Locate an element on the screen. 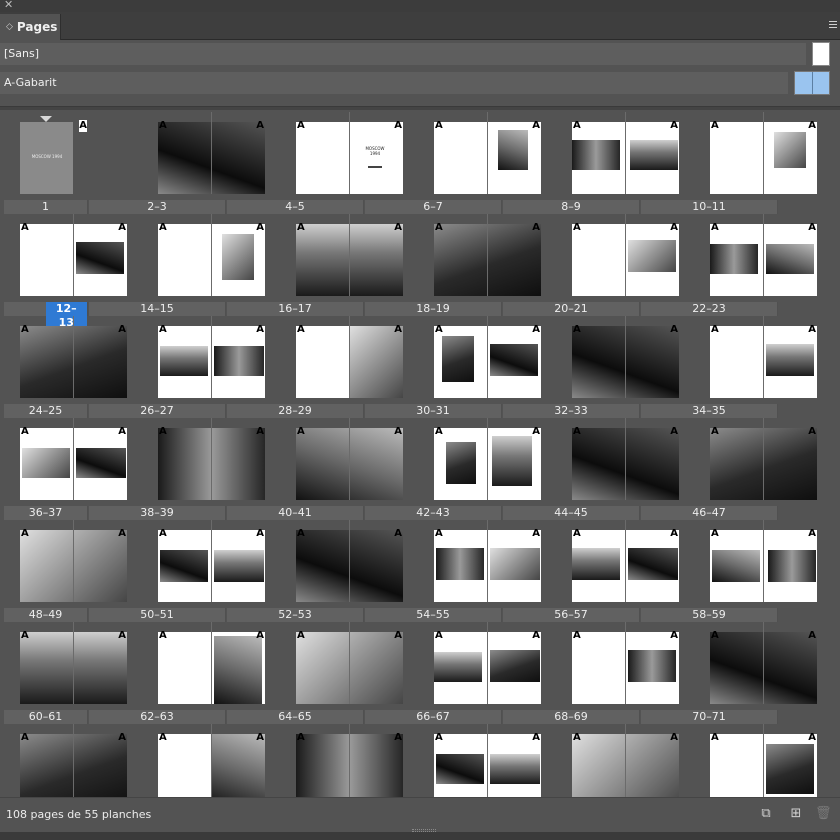 The image size is (840, 840). spread-label: 16–17 is located at coordinates (295, 309).